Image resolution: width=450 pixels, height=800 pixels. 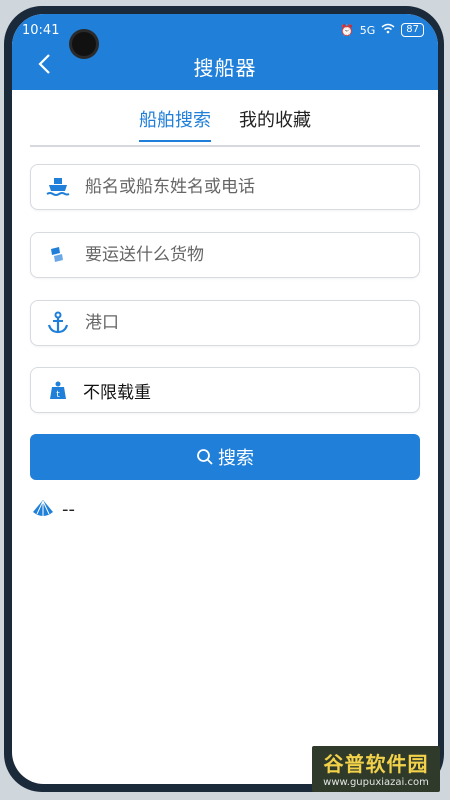 I want to click on top-bar: 10:41 ⏰ 5G 87 搜船器, so click(x=225, y=52).